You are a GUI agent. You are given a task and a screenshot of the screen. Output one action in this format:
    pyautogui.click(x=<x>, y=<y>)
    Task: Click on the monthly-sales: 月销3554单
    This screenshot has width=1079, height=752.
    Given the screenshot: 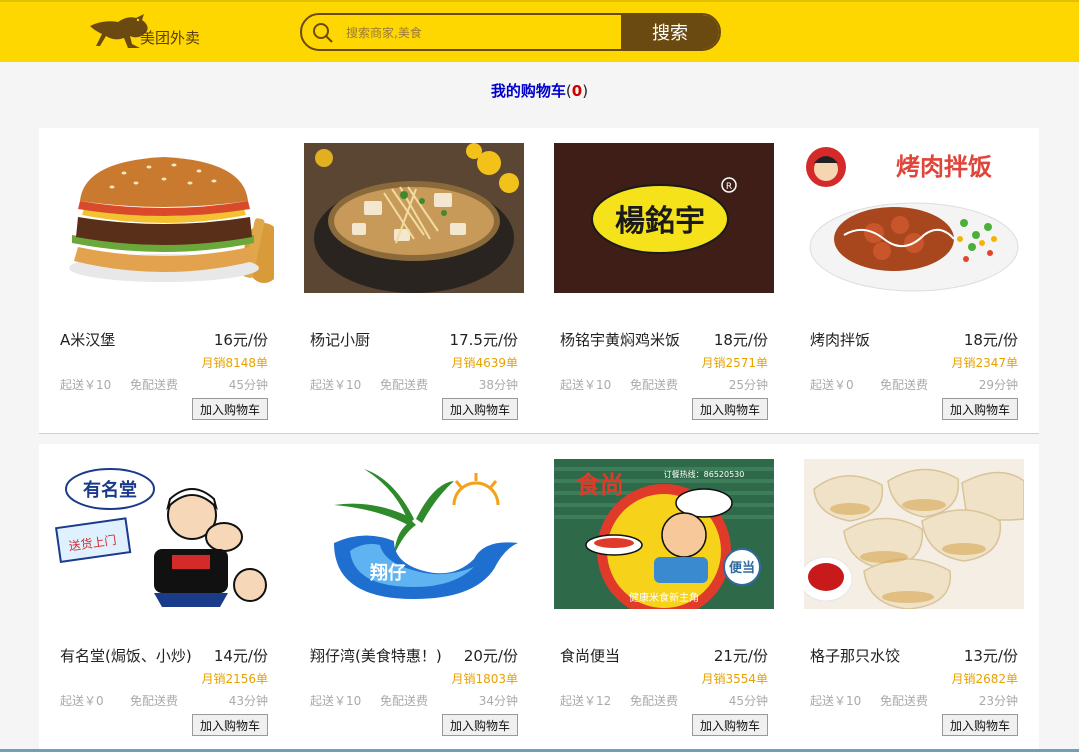 What is the action you would take?
    pyautogui.click(x=734, y=679)
    